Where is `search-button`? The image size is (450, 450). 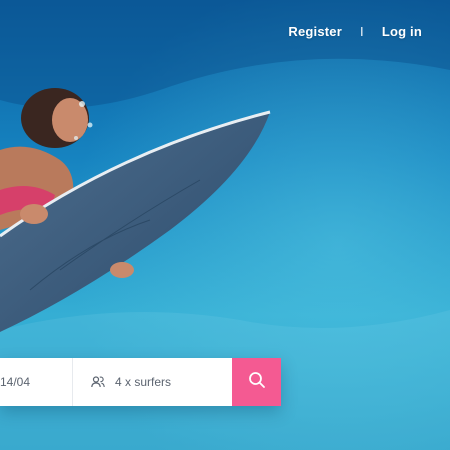
search-button is located at coordinates (256, 382).